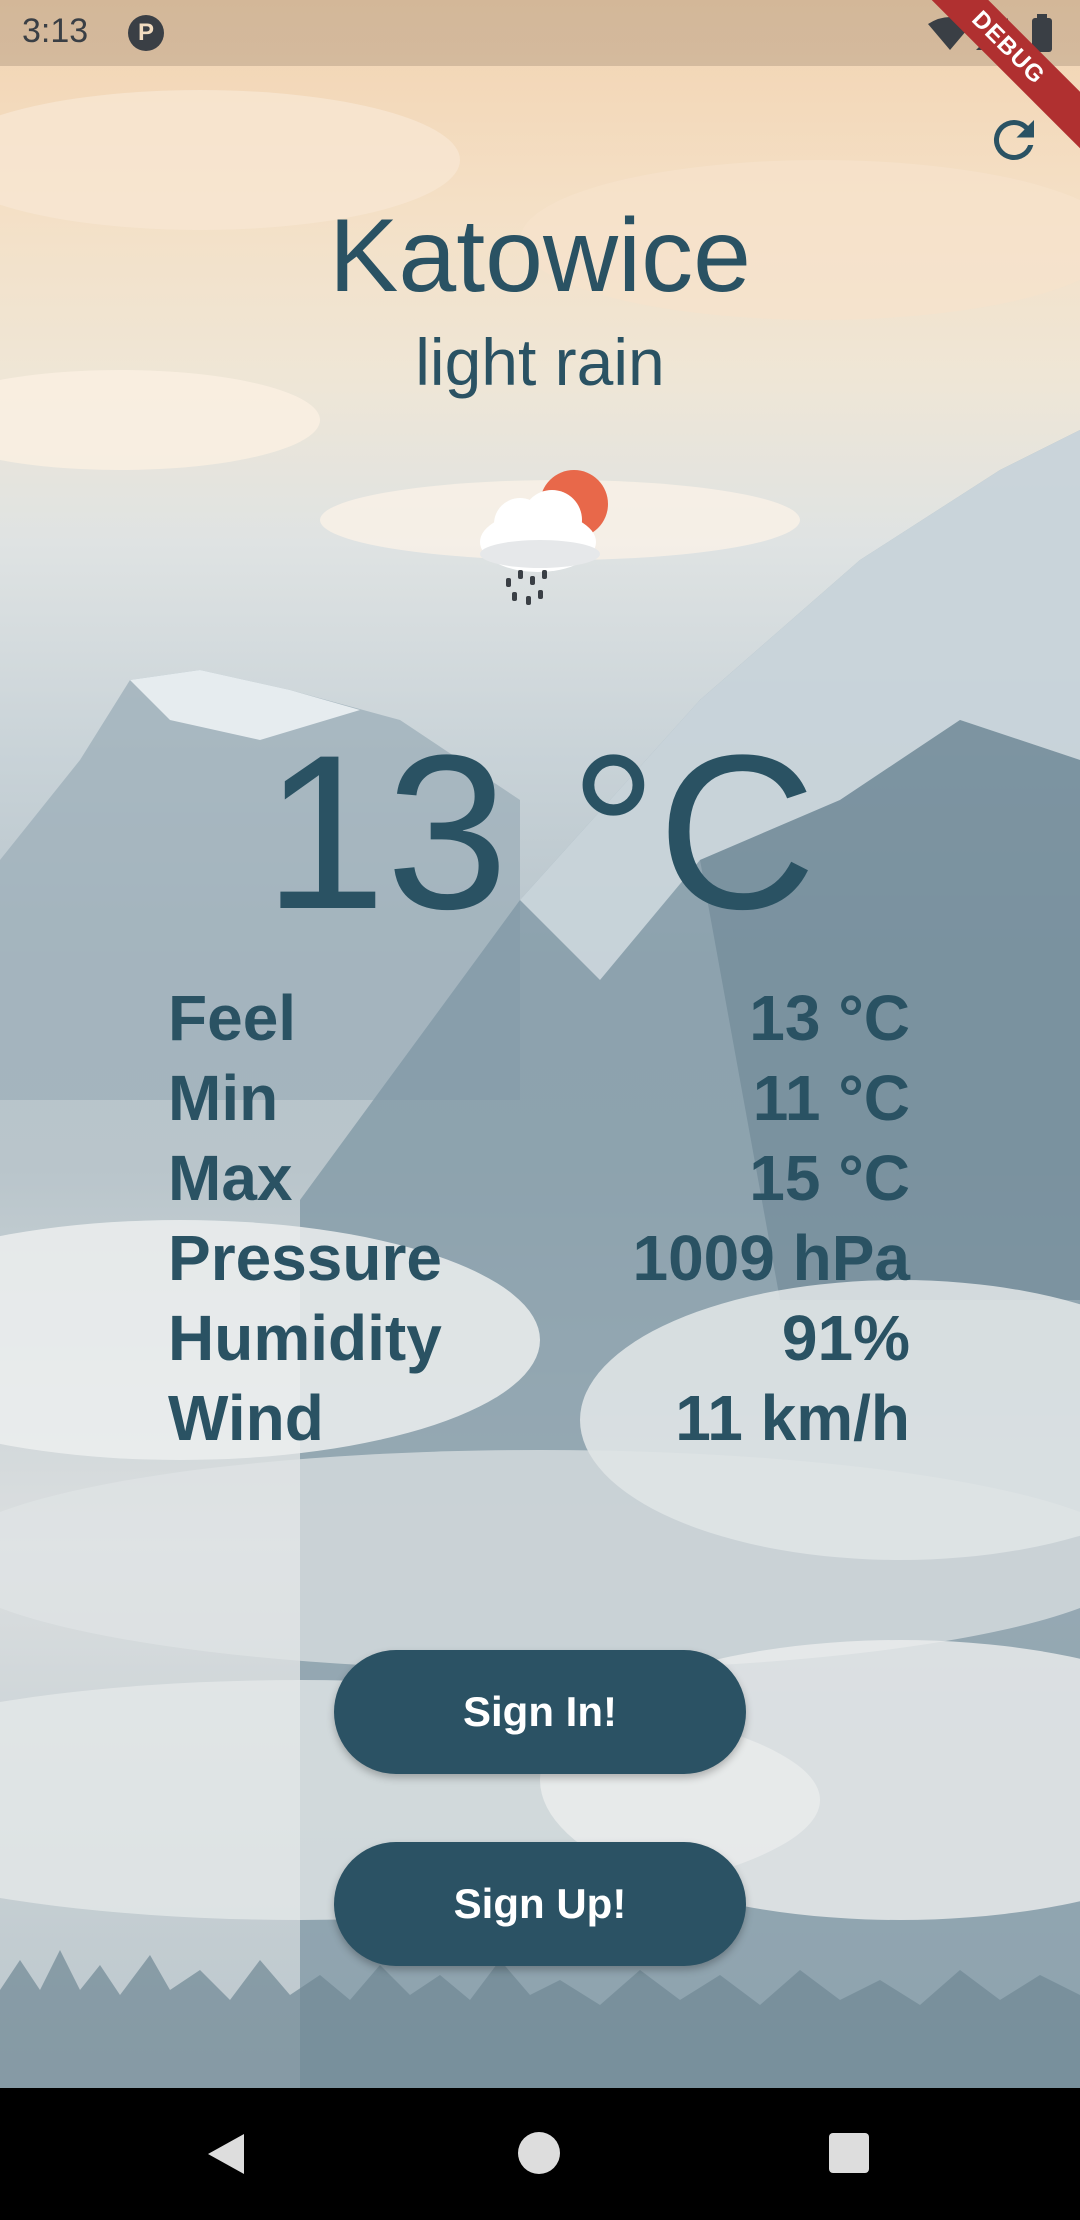  Describe the element at coordinates (539, 1098) in the screenshot. I see `stat-row-min: Min 11 °C` at that location.